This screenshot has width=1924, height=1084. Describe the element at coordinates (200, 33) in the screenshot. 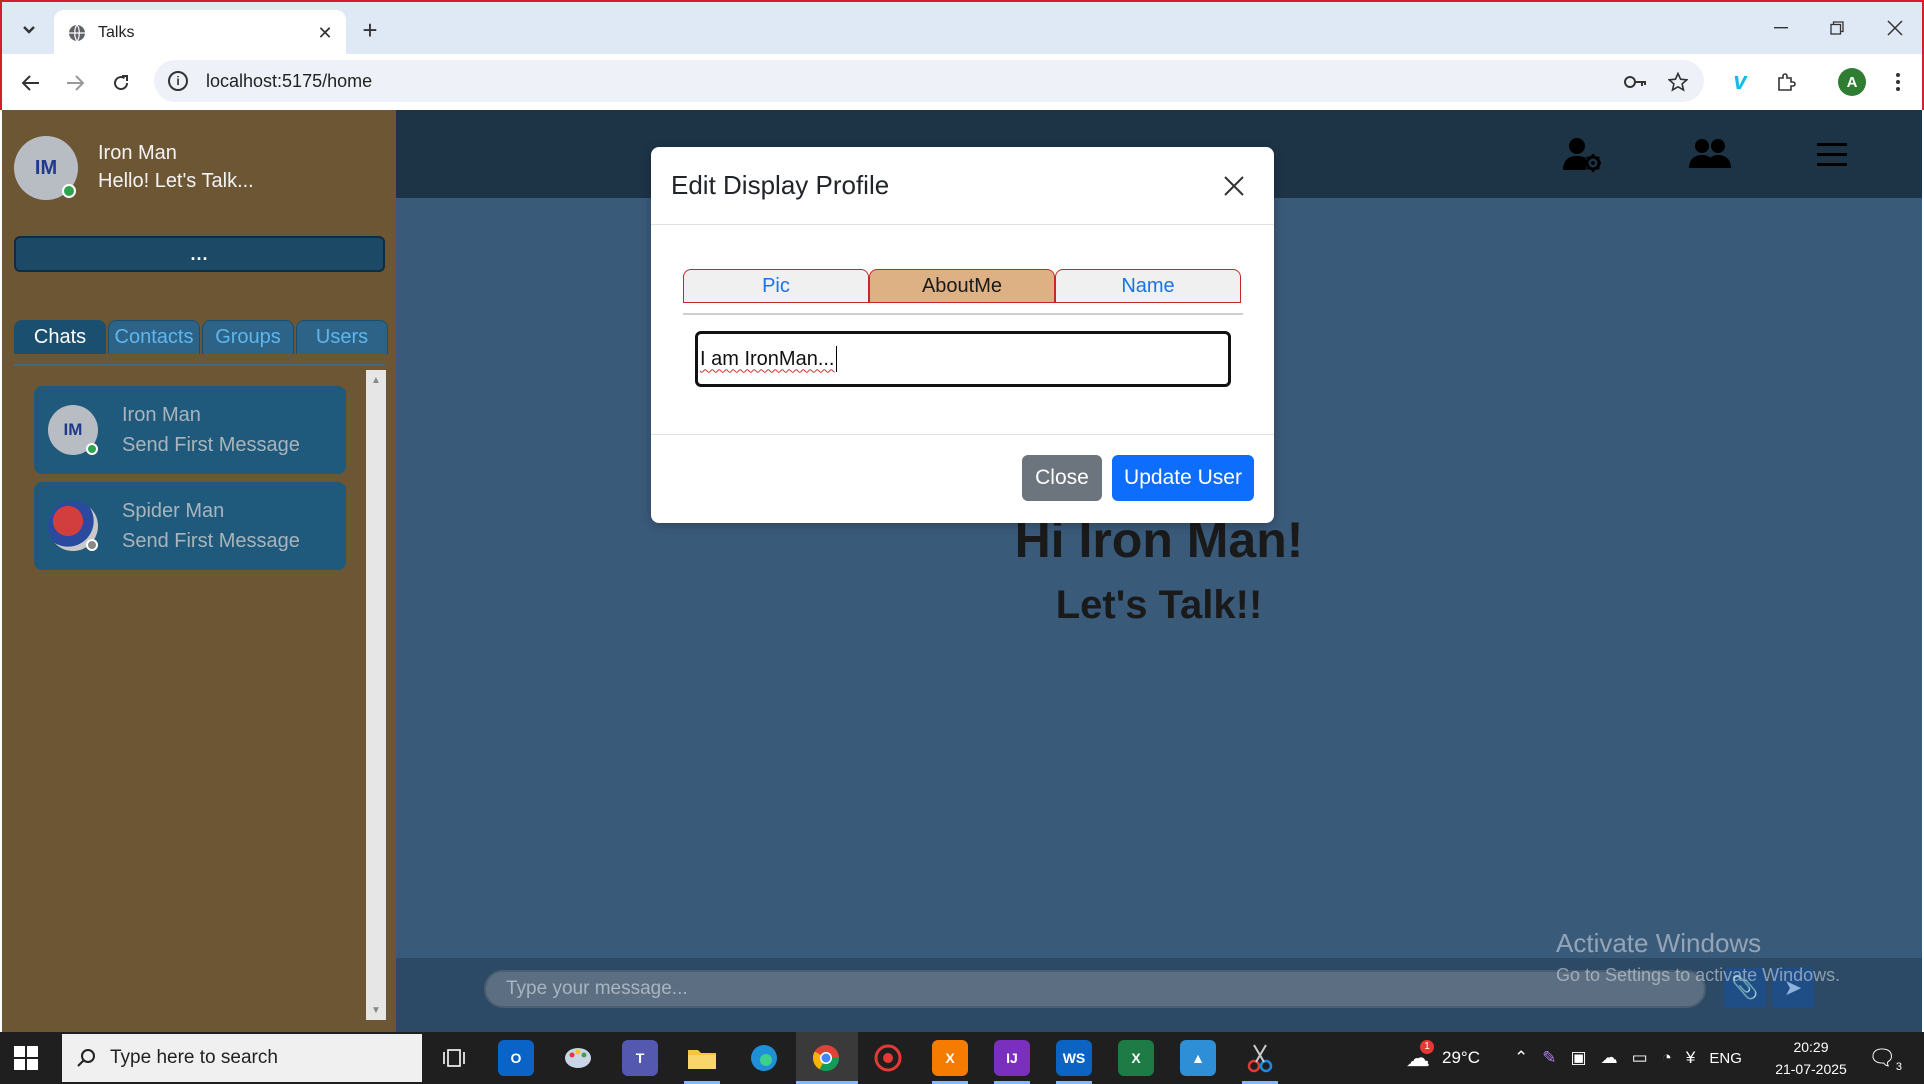

I see `browser-tab: Talks ✕` at that location.